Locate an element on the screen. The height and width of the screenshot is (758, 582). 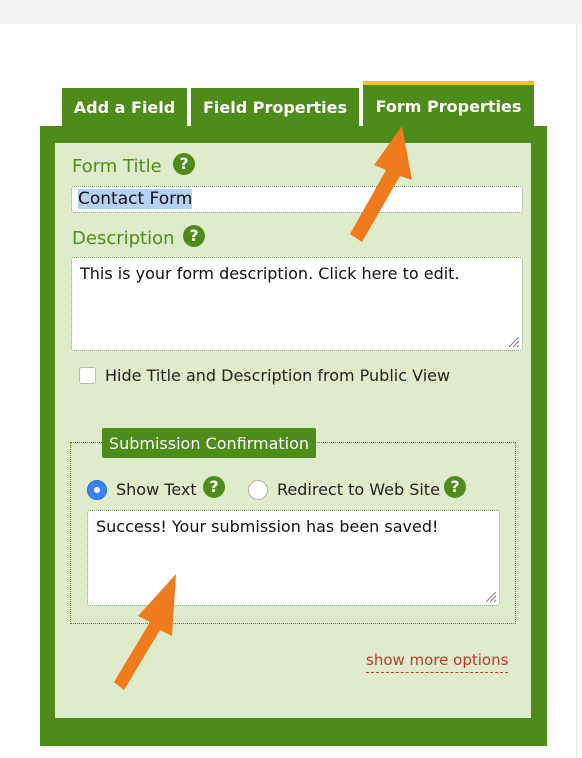
show-more-options-link: show more options is located at coordinates (437, 662).